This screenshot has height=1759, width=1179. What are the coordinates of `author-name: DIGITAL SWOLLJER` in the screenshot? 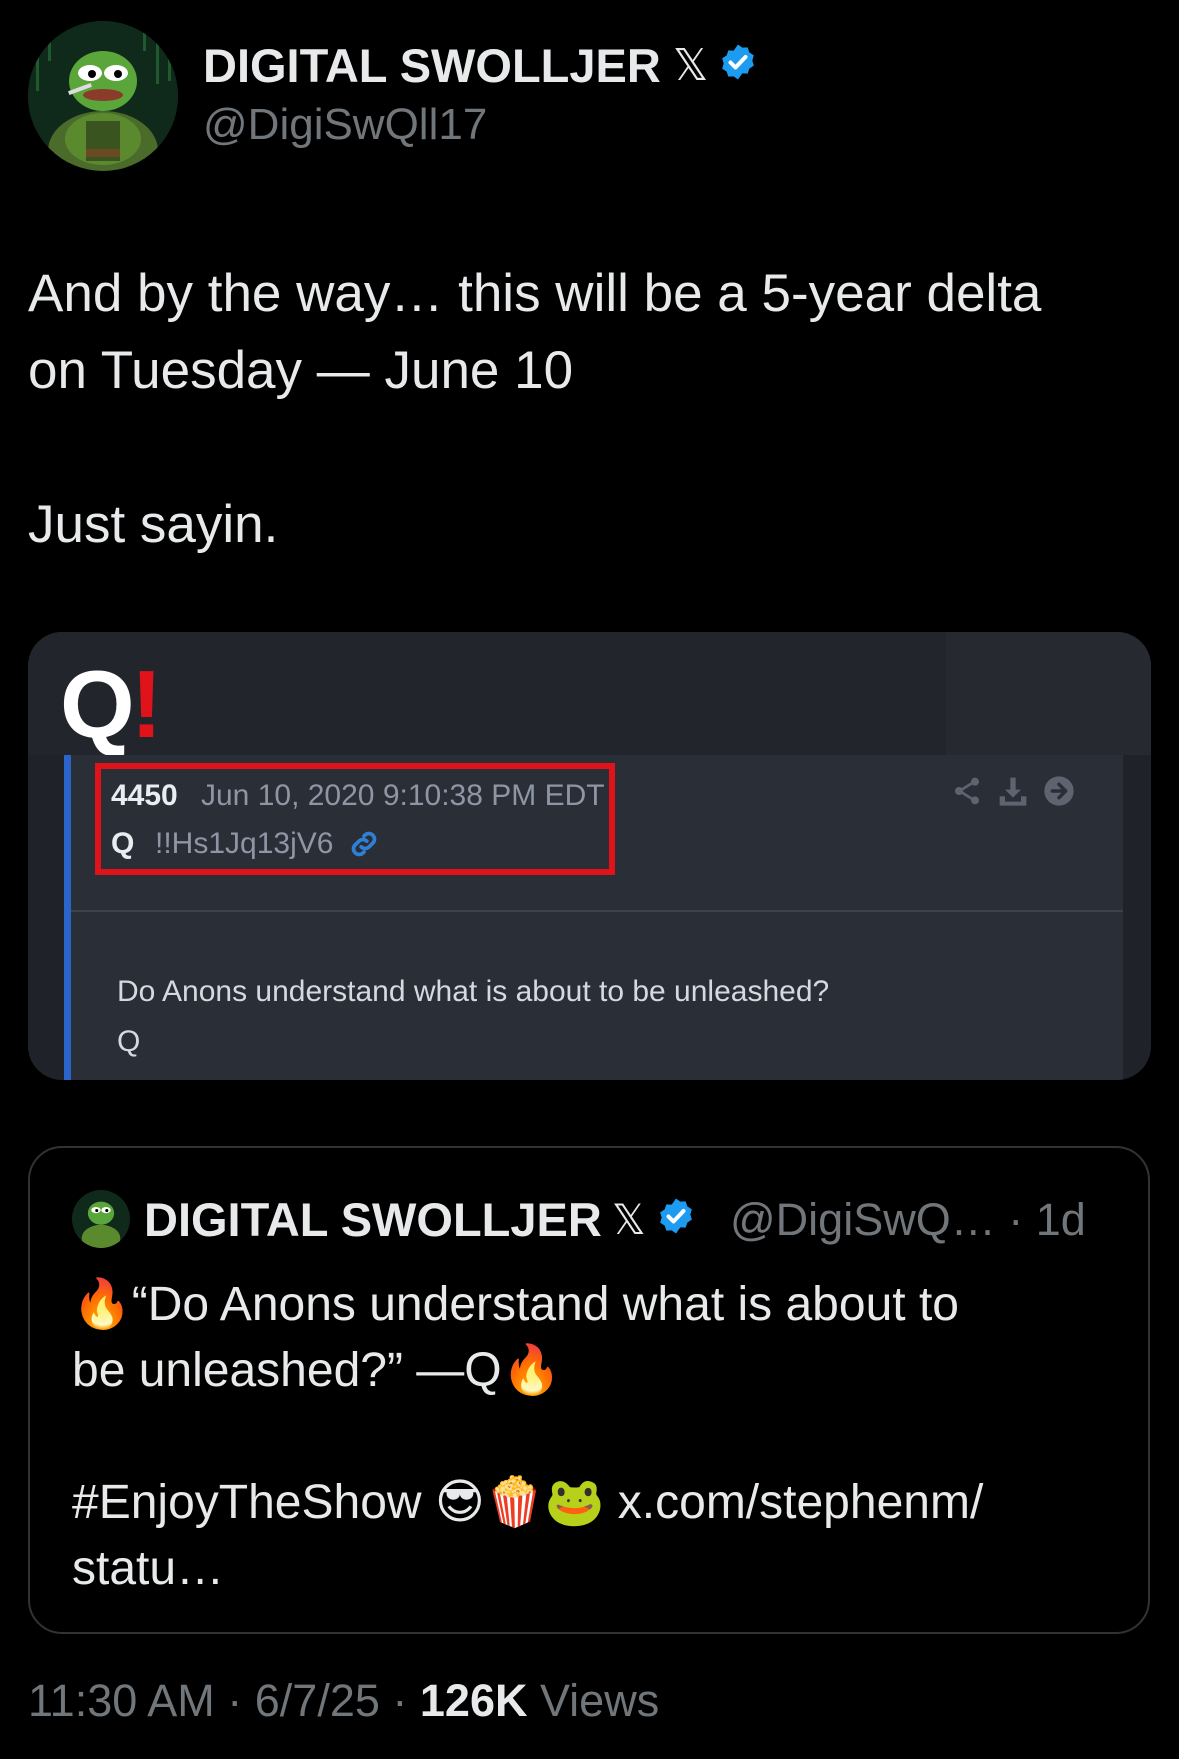 It's located at (432, 65).